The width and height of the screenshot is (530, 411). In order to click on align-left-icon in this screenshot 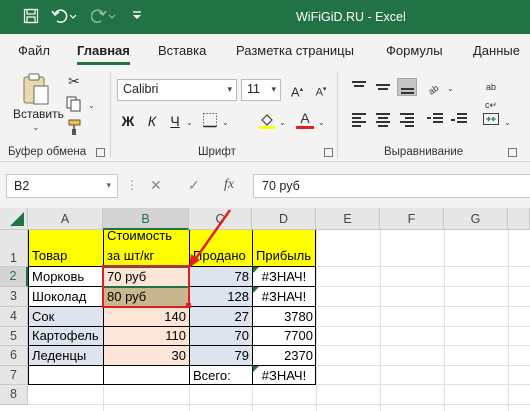, I will do `click(359, 119)`.